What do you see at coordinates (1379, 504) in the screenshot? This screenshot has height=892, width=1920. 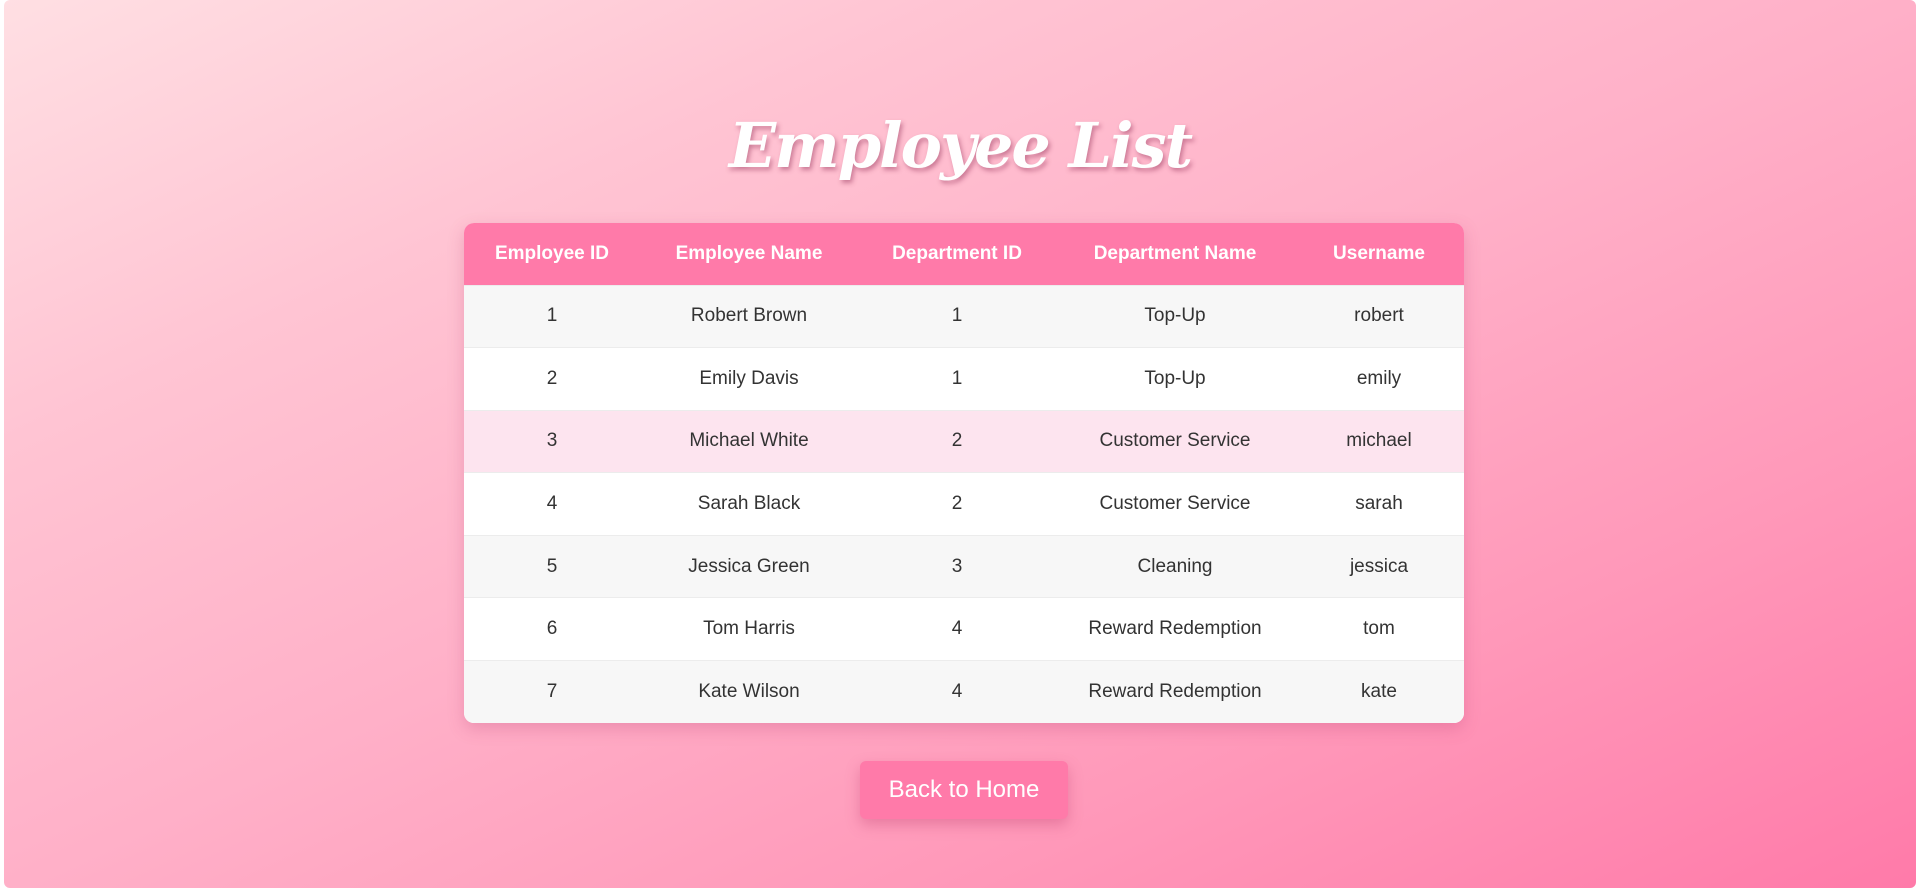 I see `cell-username: sarah` at bounding box center [1379, 504].